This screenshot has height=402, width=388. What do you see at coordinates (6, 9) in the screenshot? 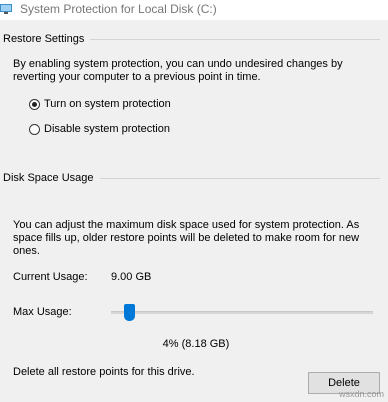
I see `computer-icon` at bounding box center [6, 9].